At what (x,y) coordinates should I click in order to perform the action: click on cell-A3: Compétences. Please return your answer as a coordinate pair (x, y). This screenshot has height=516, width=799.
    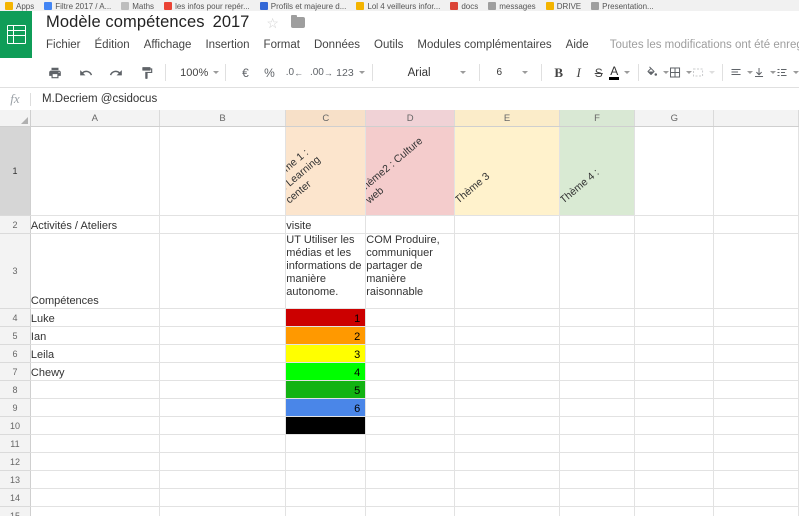
    Looking at the image, I should click on (95, 271).